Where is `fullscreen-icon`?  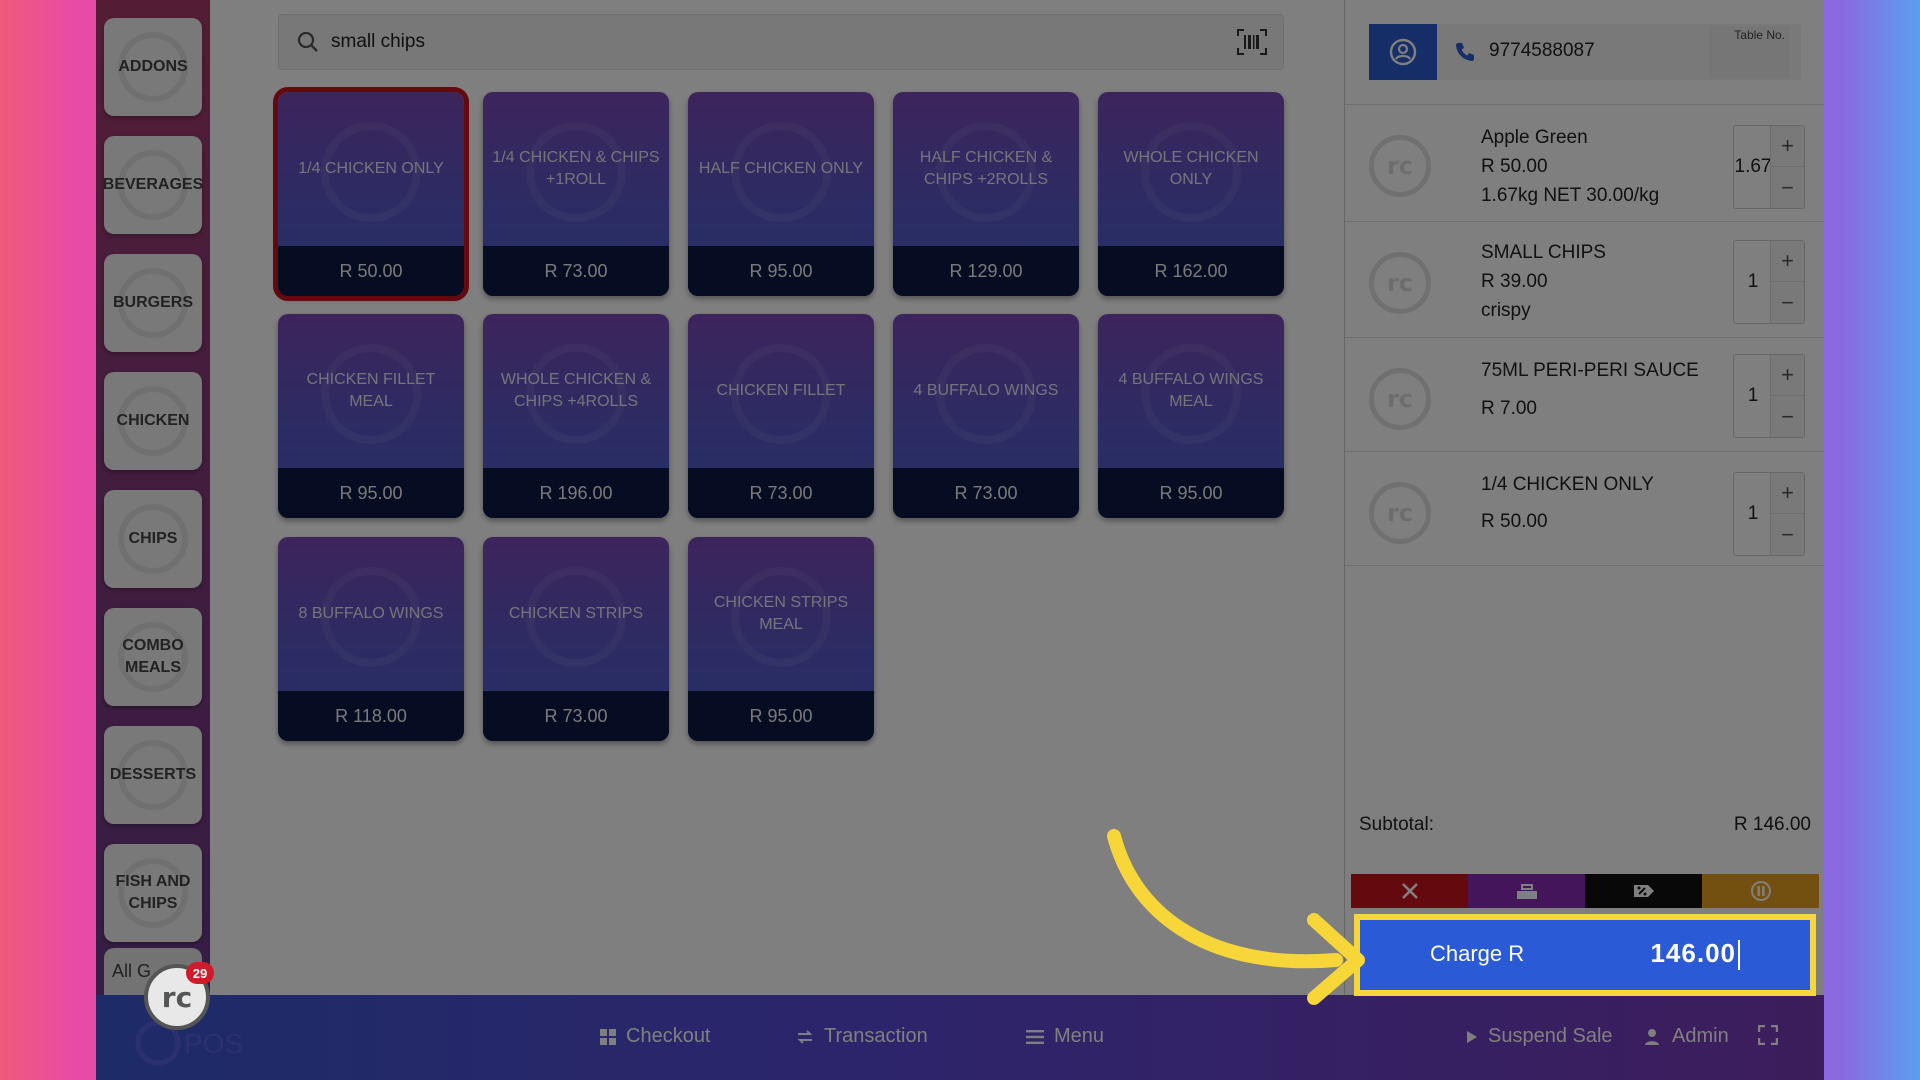
fullscreen-icon is located at coordinates (1768, 1035).